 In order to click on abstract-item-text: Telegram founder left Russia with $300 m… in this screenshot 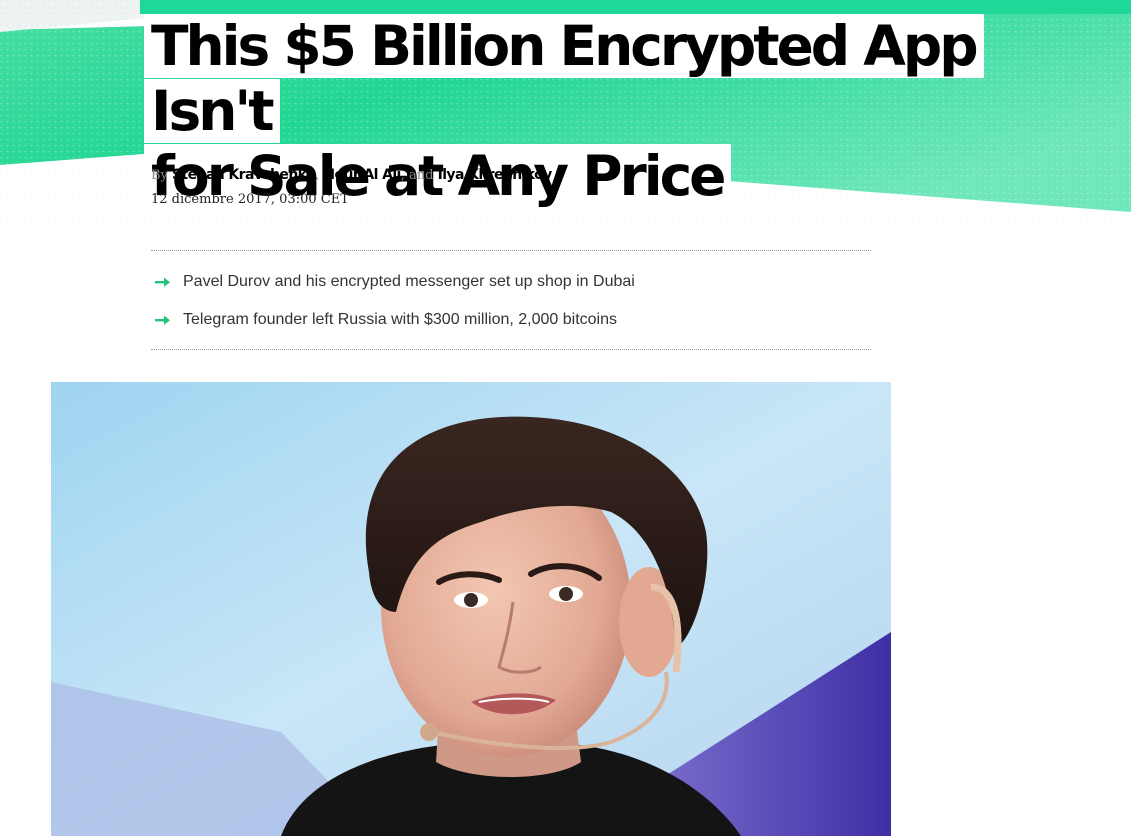, I will do `click(400, 319)`.